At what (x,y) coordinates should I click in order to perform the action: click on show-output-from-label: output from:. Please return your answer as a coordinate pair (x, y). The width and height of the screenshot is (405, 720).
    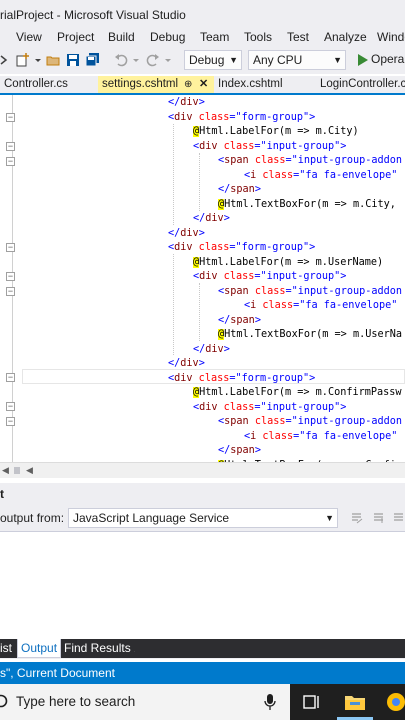
    Looking at the image, I should click on (32, 518).